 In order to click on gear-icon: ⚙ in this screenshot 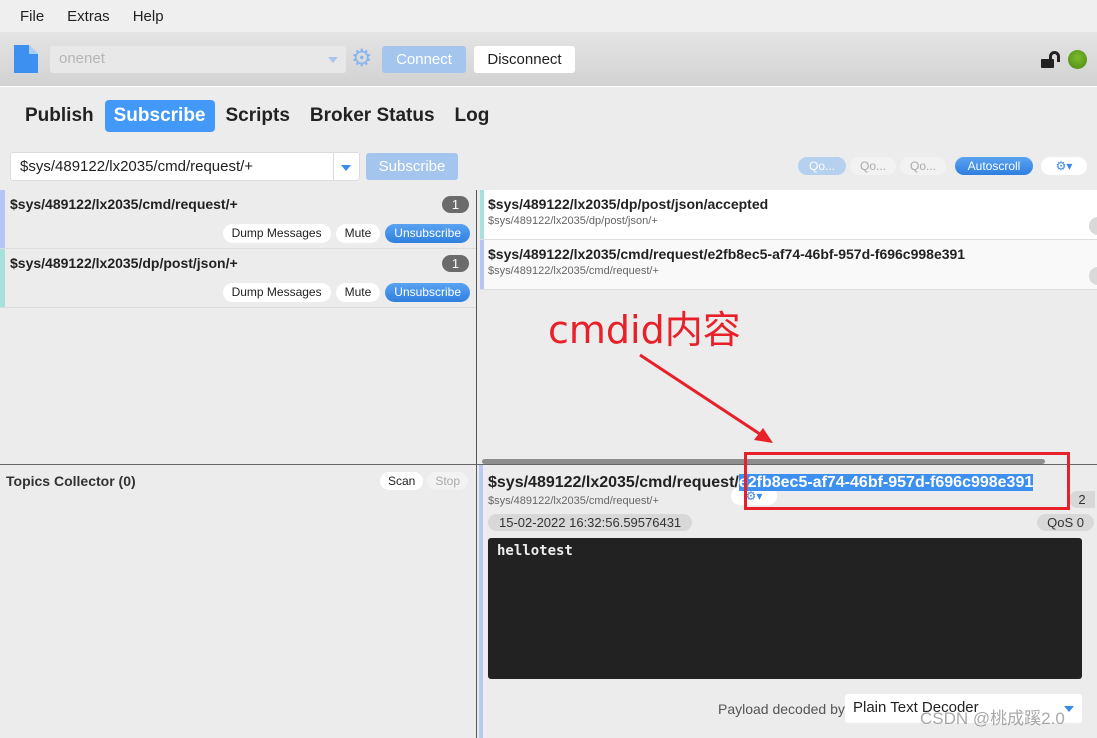, I will do `click(362, 59)`.